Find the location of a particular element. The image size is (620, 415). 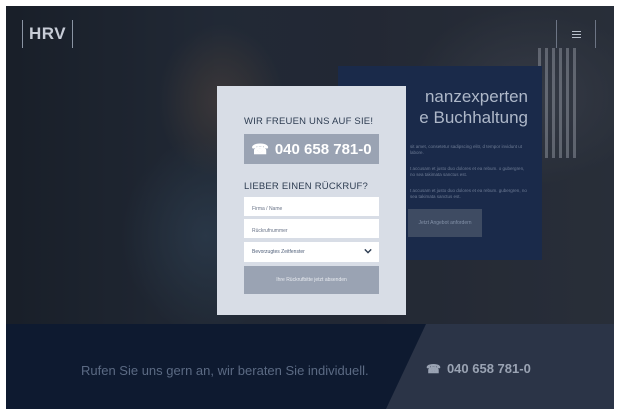

callback-heading: LIEBER EINEN RÜCKRUF? is located at coordinates (306, 186).